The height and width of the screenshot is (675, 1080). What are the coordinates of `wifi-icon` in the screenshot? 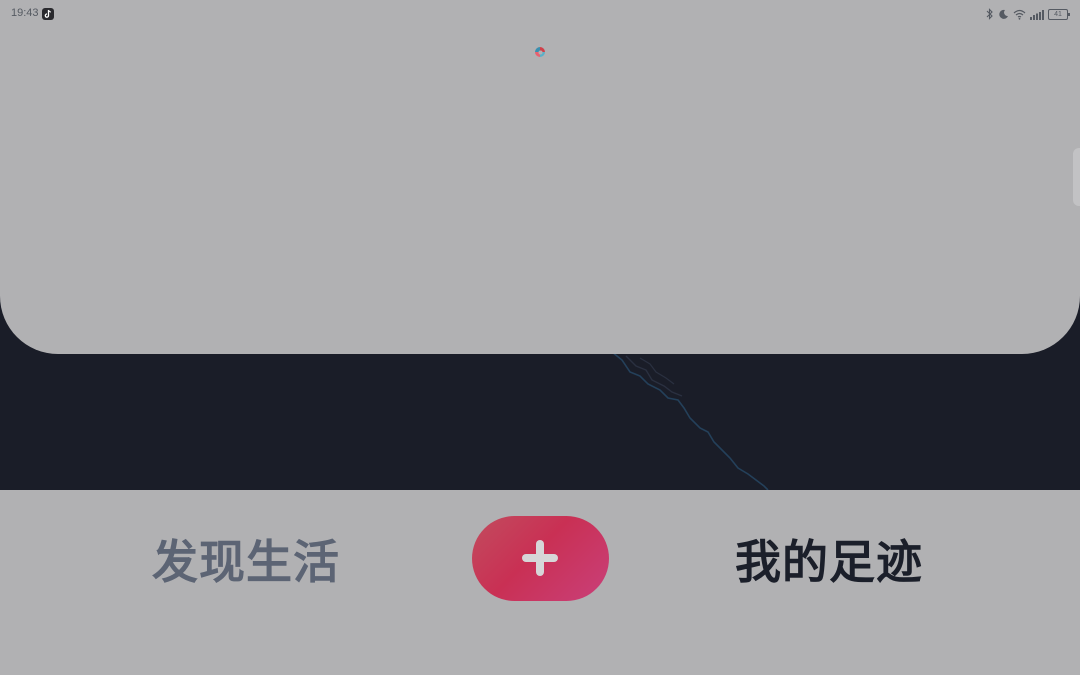 It's located at (1019, 14).